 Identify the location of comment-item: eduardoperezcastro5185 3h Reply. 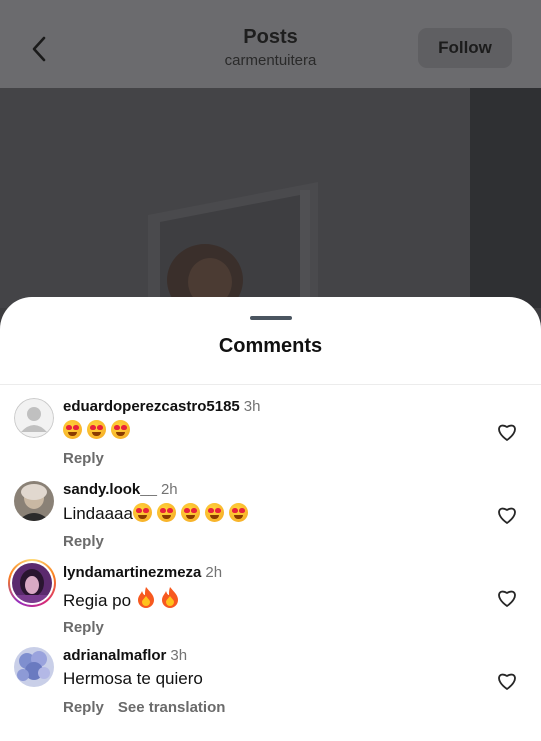
(270, 439).